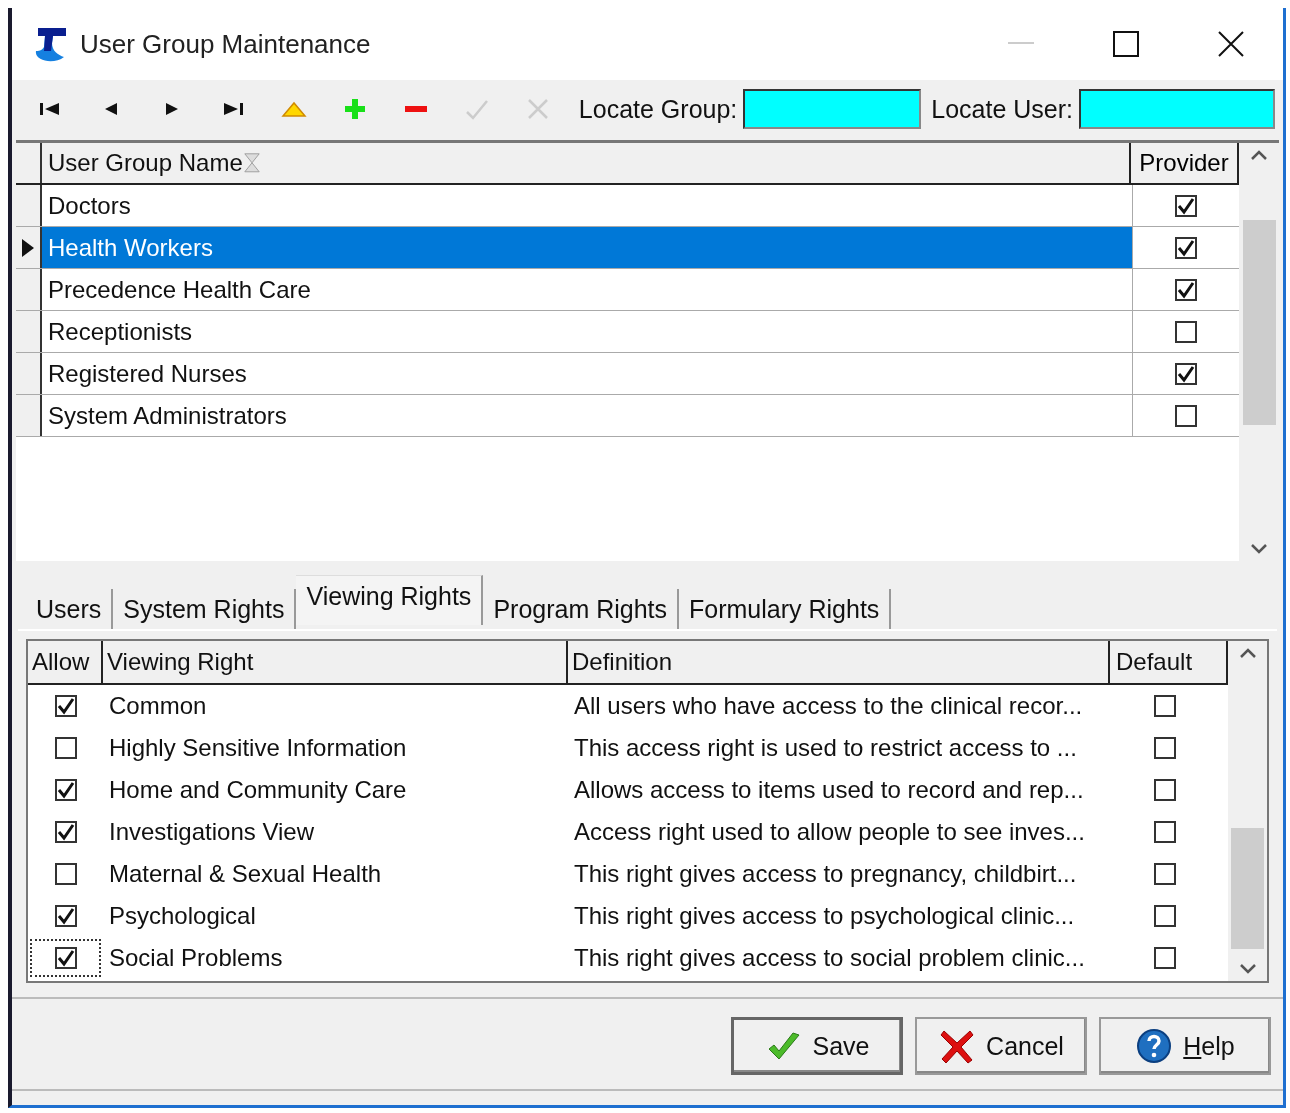 This screenshot has width=1290, height=1113. Describe the element at coordinates (390, 600) in the screenshot. I see `tab: Viewing Rights` at that location.